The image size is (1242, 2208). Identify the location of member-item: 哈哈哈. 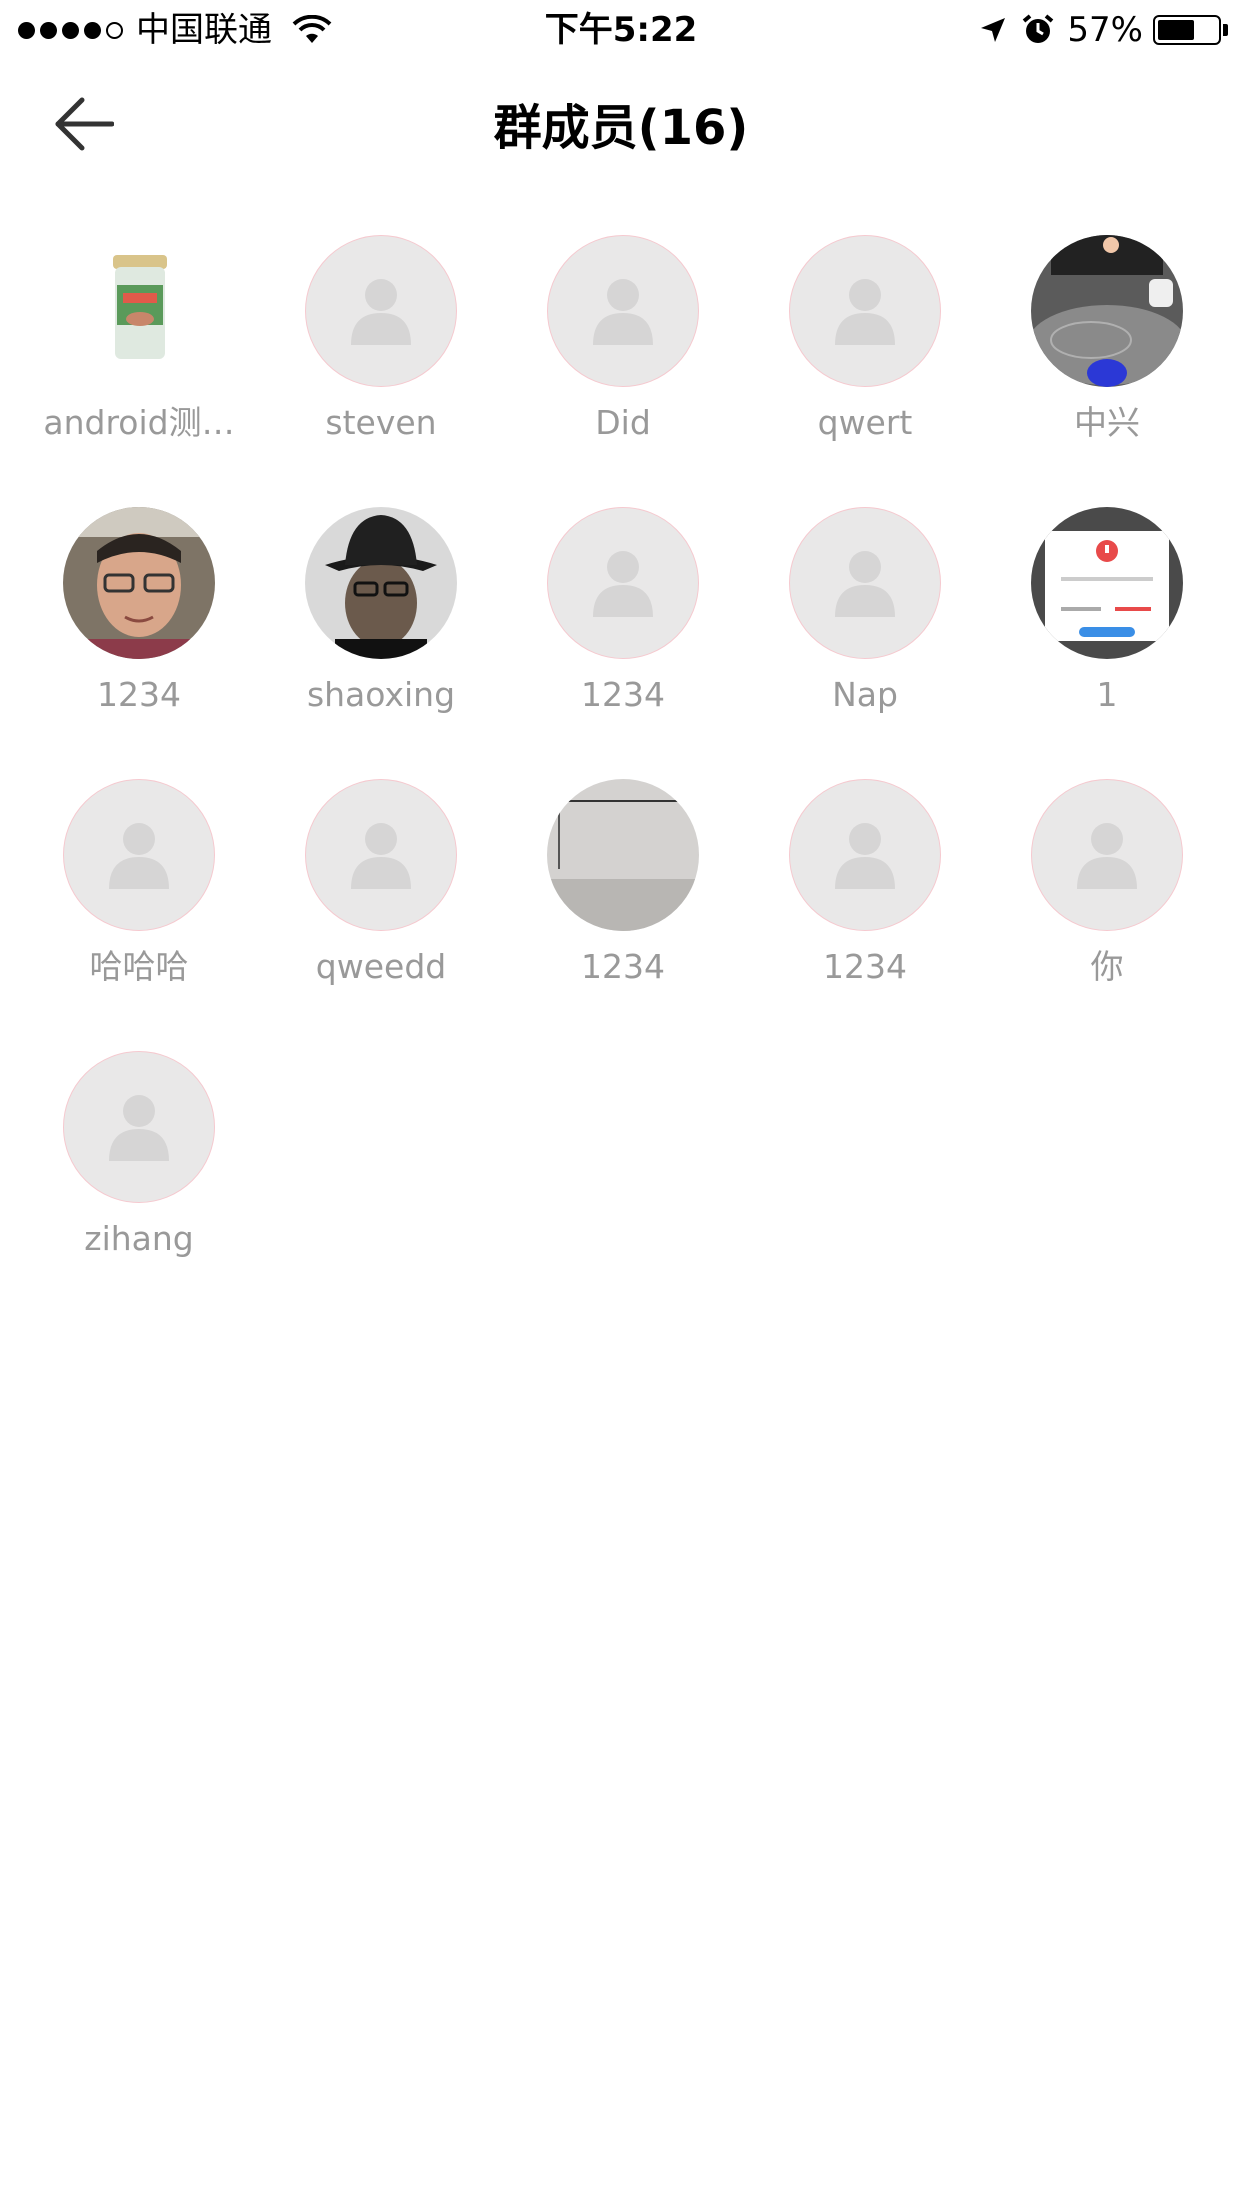
(139, 915).